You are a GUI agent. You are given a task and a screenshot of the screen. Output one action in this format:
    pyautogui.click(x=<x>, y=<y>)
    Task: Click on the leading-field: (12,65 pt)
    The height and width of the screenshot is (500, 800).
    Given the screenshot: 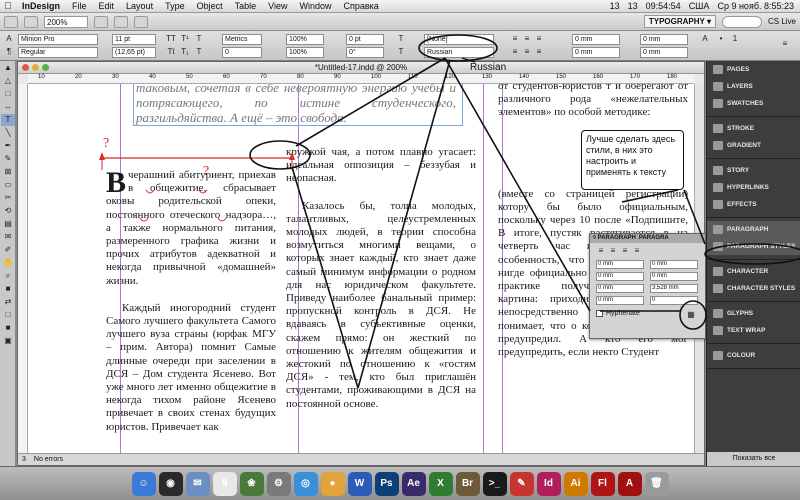 What is the action you would take?
    pyautogui.click(x=134, y=52)
    